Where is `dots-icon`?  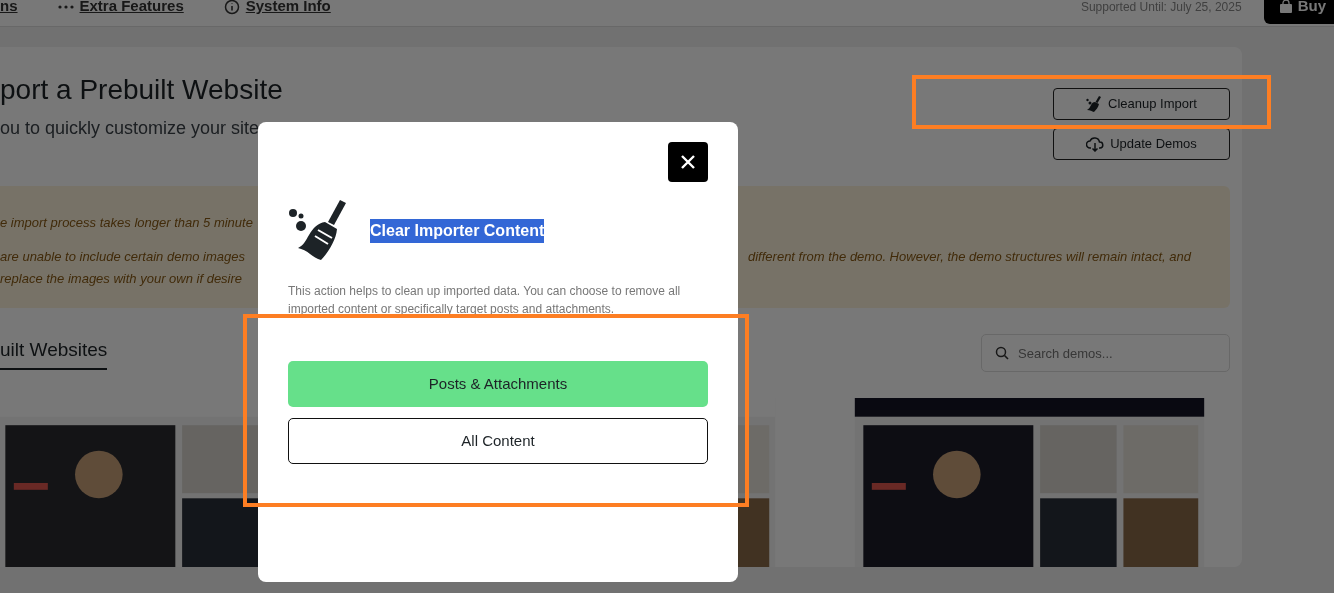
dots-icon is located at coordinates (65, 6).